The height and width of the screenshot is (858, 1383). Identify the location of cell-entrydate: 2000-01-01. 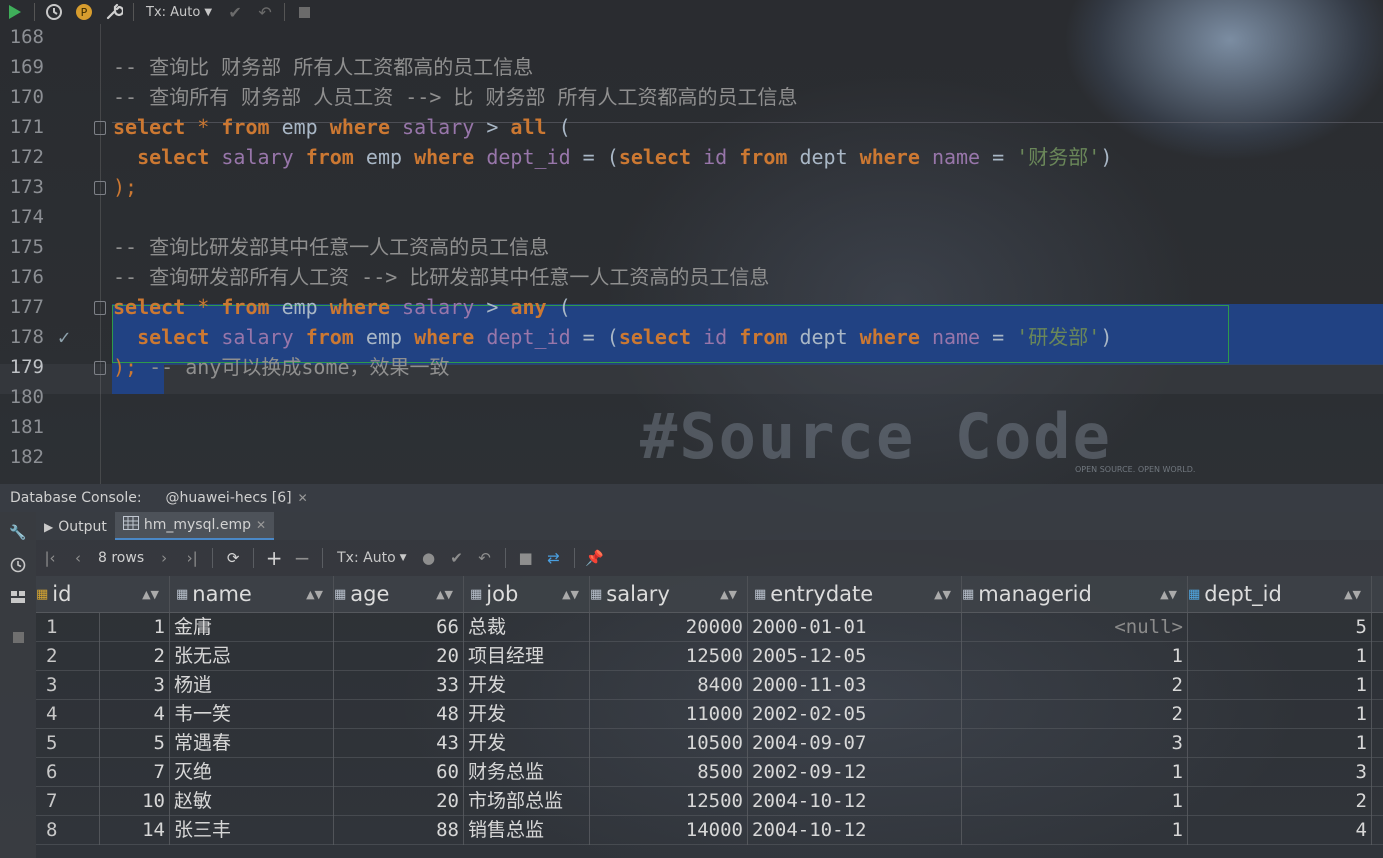
(855, 627).